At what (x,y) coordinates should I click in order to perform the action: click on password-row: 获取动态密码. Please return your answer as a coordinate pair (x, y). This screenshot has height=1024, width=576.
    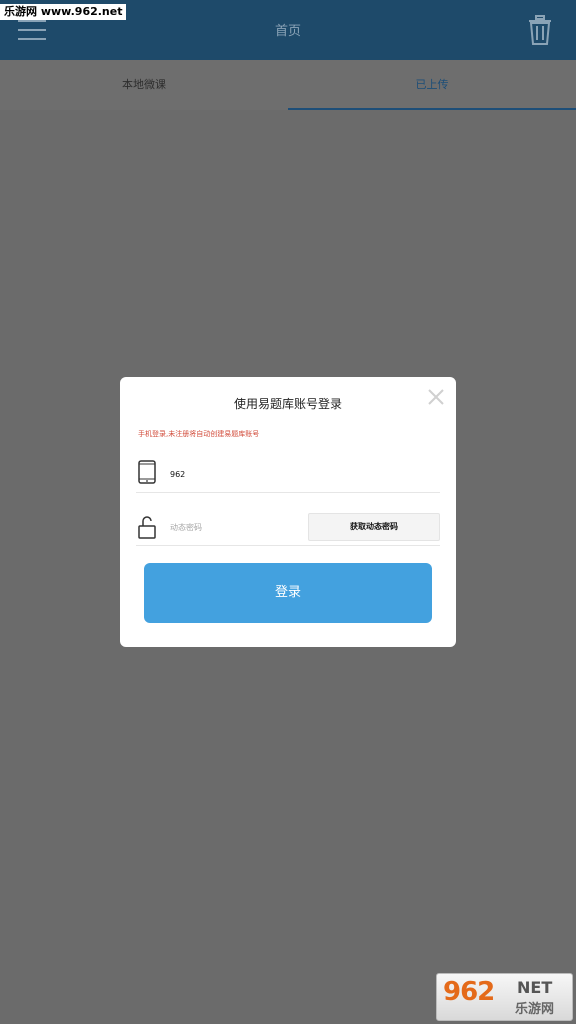
    Looking at the image, I should click on (288, 527).